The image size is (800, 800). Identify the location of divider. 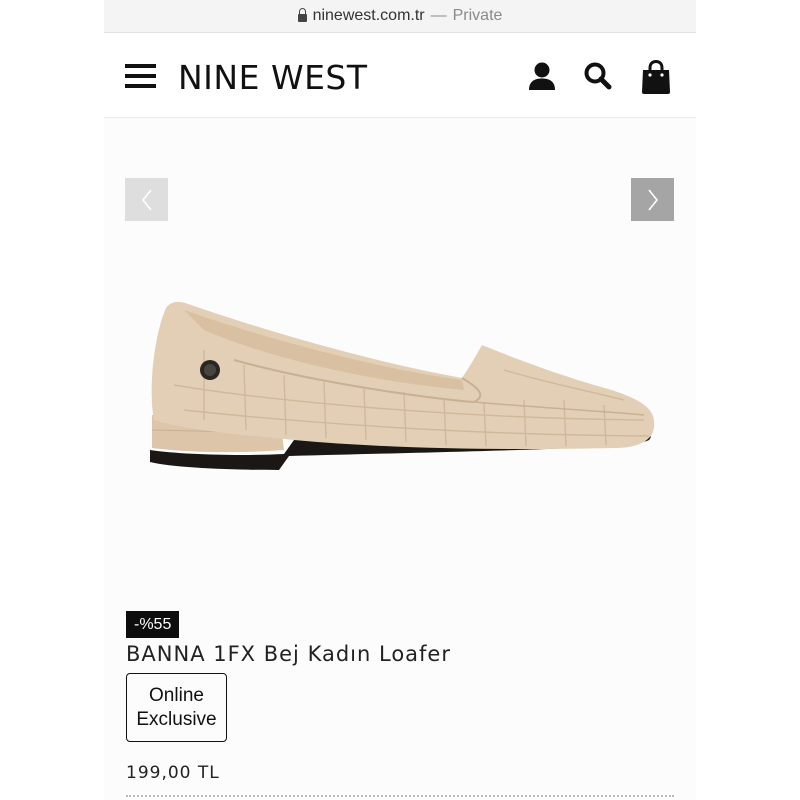
(400, 796).